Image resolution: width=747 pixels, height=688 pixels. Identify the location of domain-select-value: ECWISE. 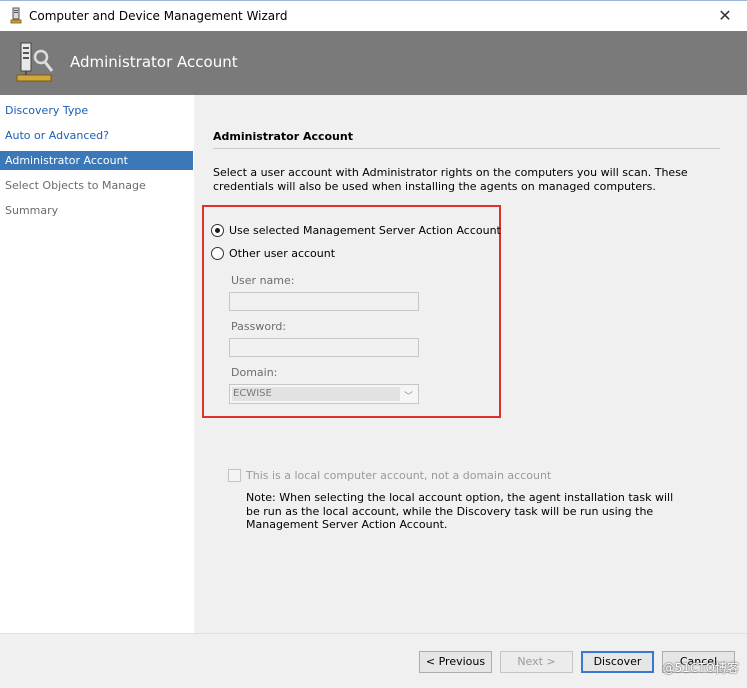
(316, 394).